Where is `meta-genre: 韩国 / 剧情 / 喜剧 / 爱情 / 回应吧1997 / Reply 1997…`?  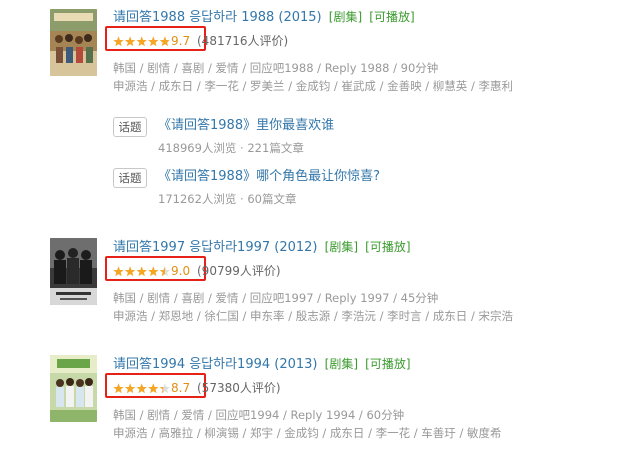
meta-genre: 韩国 / 剧情 / 喜剧 / 爱情 / 回应吧1997 / Reply 1997… is located at coordinates (276, 298).